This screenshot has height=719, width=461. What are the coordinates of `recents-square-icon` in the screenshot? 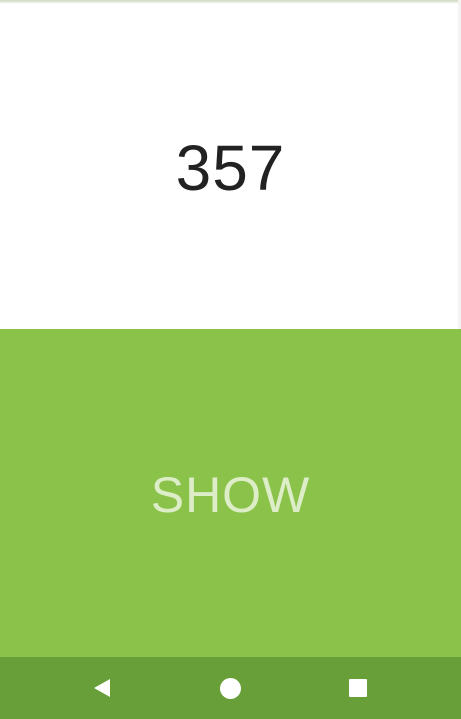 It's located at (358, 688).